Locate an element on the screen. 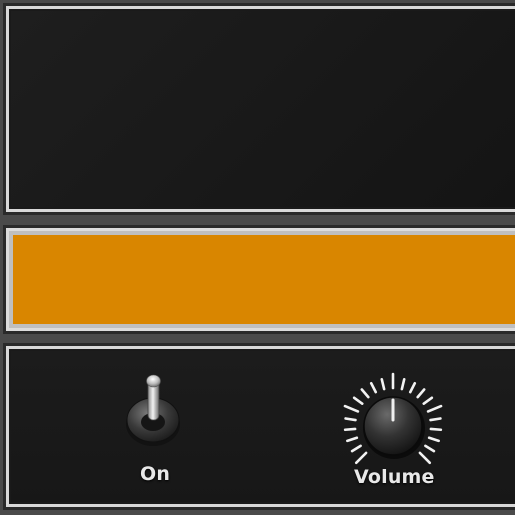 This screenshot has height=515, width=515. power-toggle-label: On is located at coordinates (155, 474).